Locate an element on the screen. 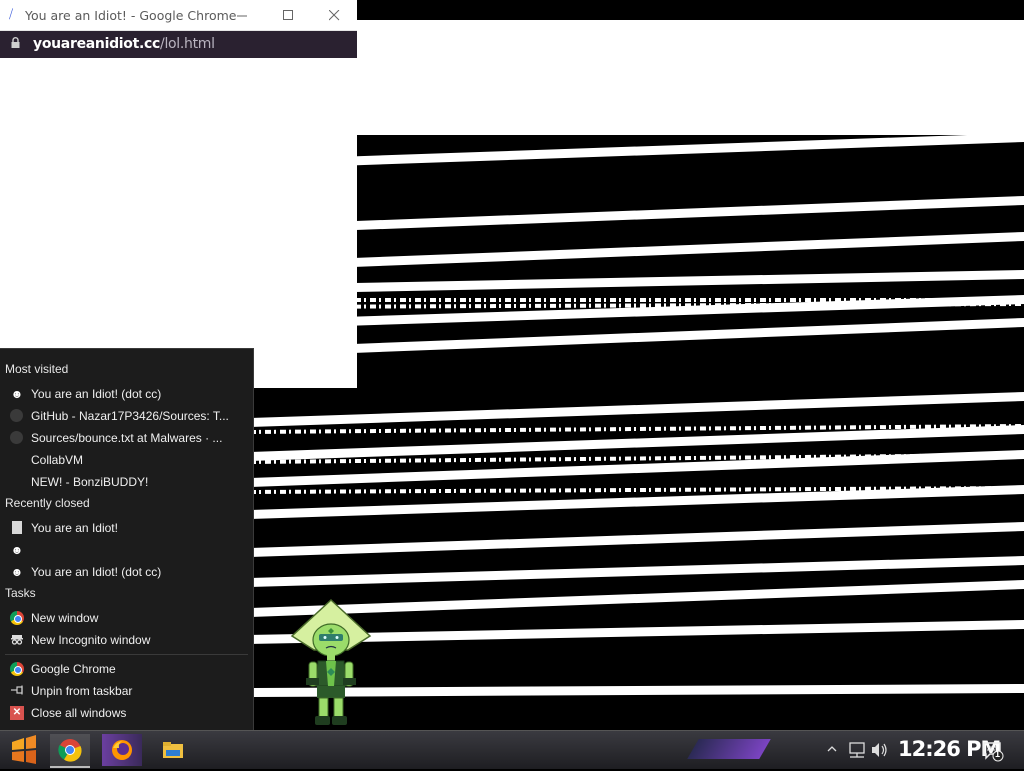 The height and width of the screenshot is (771, 1024). folder-icon is located at coordinates (173, 750).